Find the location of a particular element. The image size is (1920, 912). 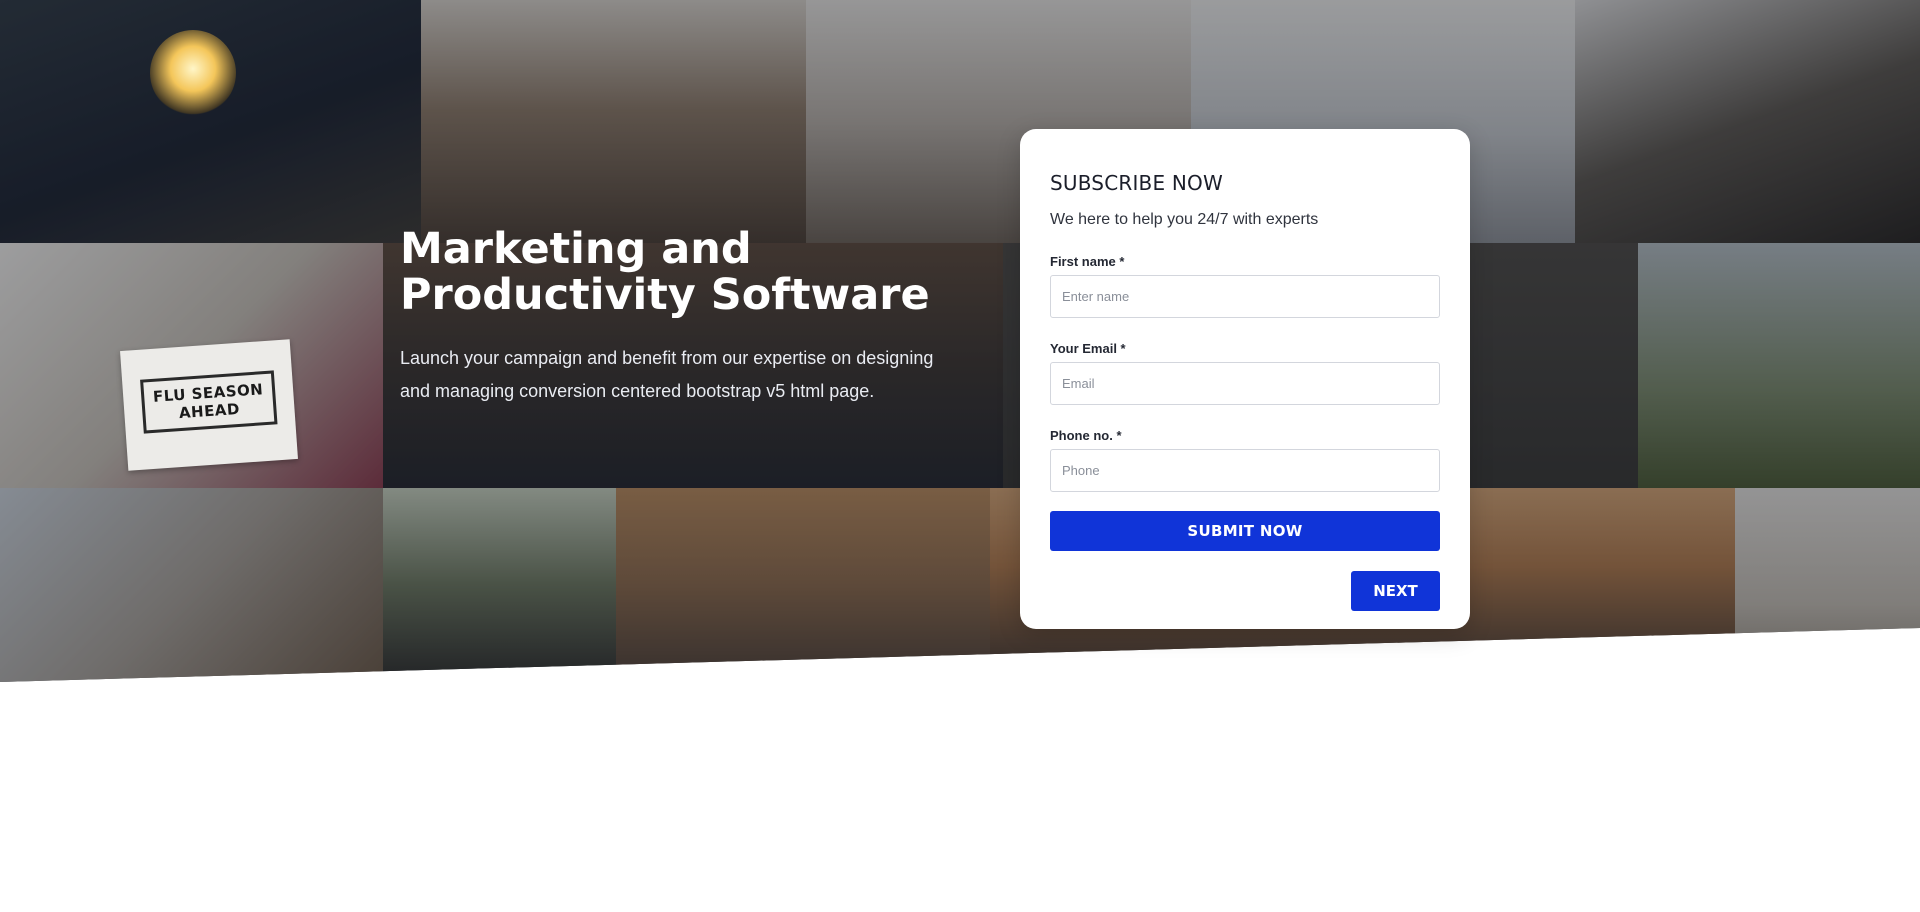

form-subtitle: We here to help you 24/7 with experts is located at coordinates (1184, 219).